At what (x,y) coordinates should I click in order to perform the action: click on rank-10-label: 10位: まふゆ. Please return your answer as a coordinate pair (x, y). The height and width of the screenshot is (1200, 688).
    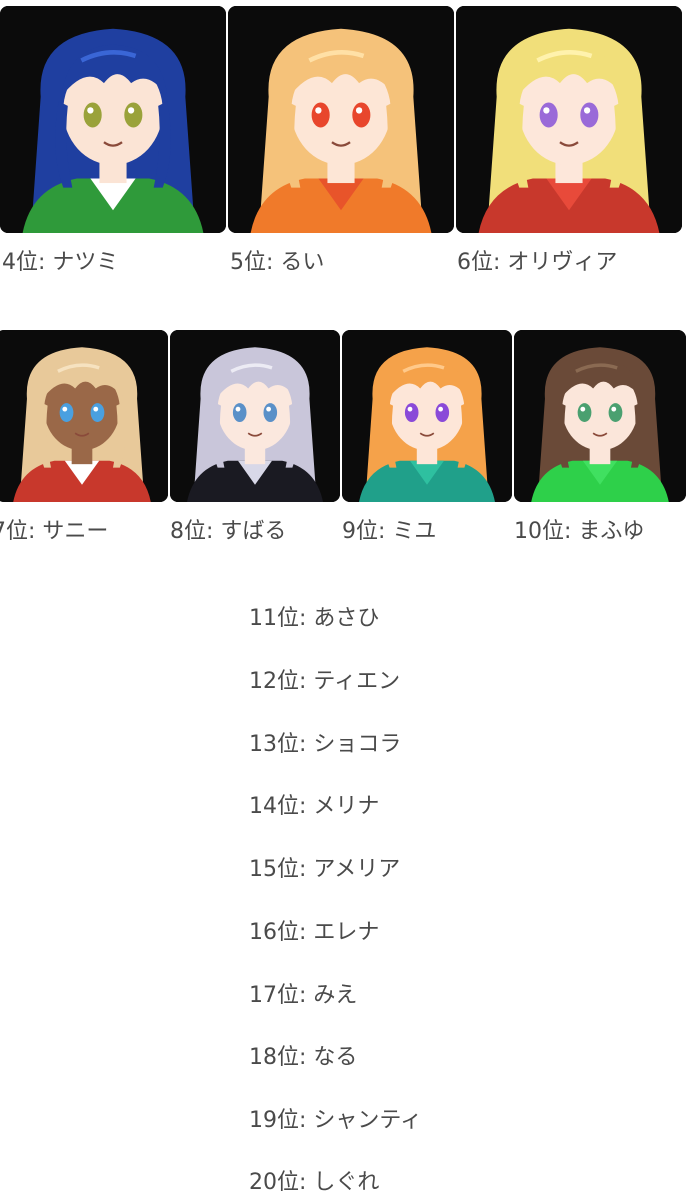
    Looking at the image, I should click on (579, 531).